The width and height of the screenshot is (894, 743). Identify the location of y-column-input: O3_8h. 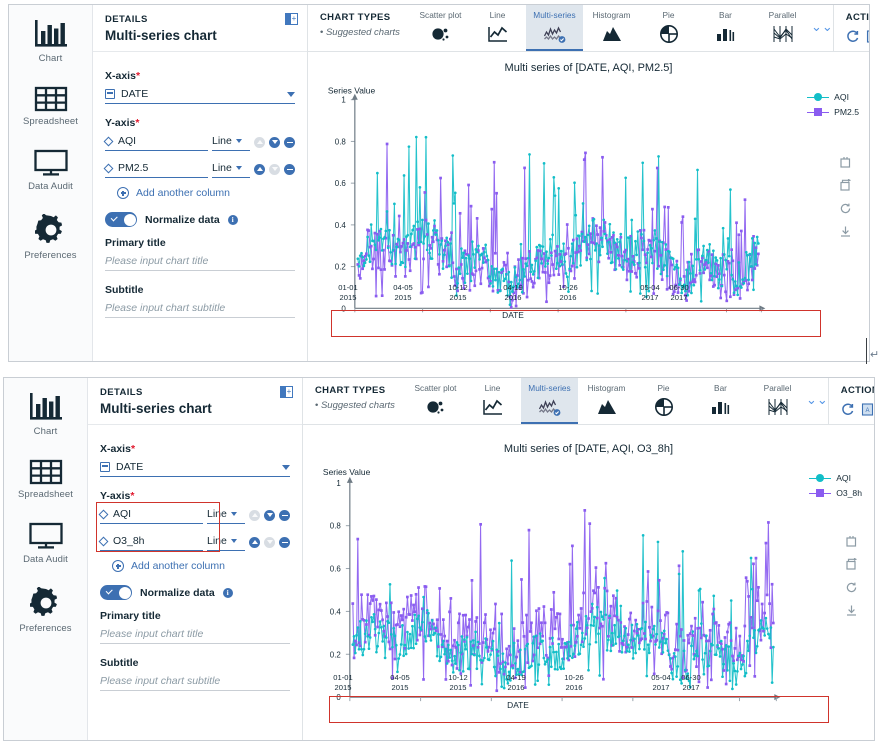
(150, 542).